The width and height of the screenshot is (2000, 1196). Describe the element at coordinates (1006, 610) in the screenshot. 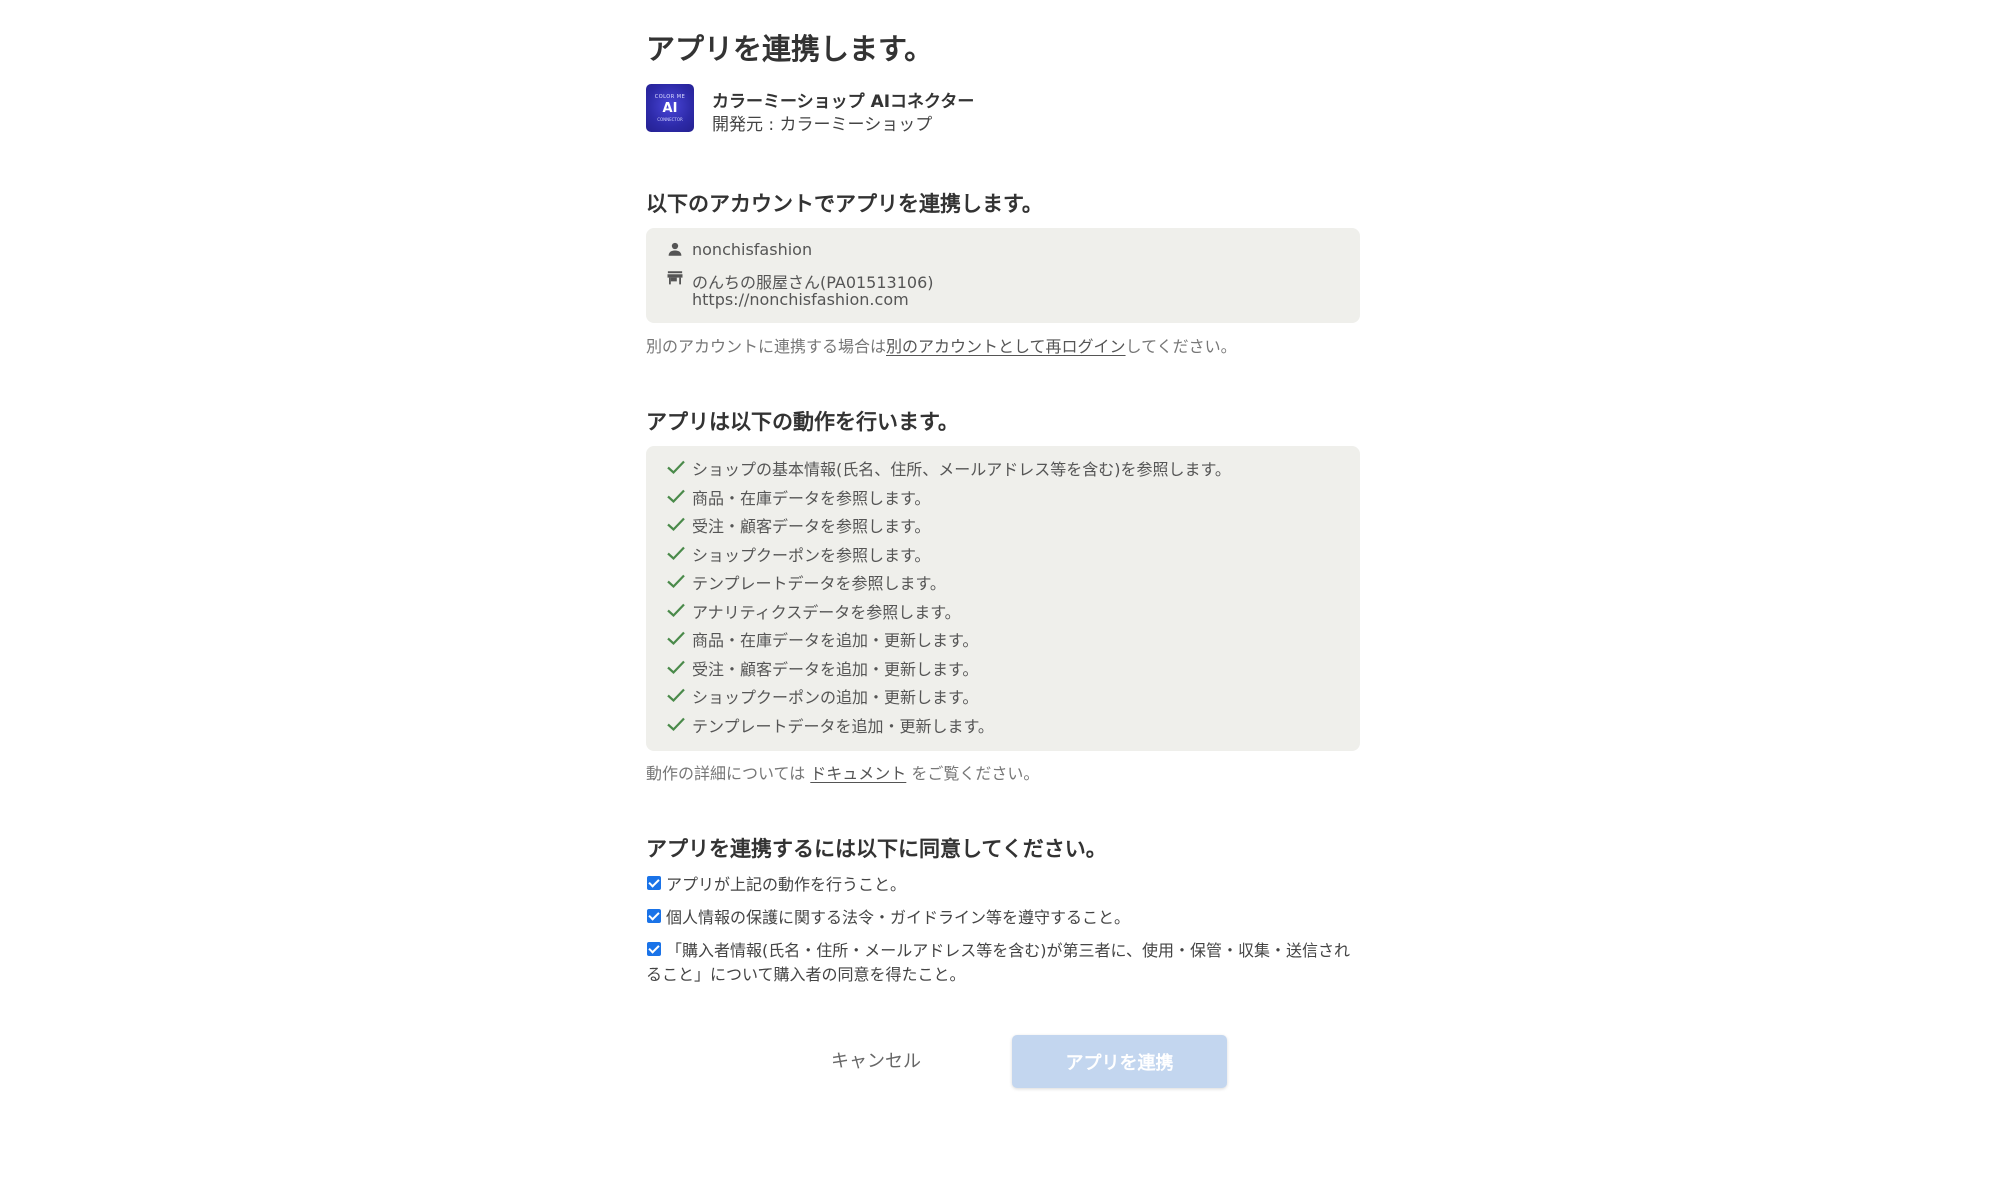

I see `permission-item: アナリティクスデータを参照します。` at that location.